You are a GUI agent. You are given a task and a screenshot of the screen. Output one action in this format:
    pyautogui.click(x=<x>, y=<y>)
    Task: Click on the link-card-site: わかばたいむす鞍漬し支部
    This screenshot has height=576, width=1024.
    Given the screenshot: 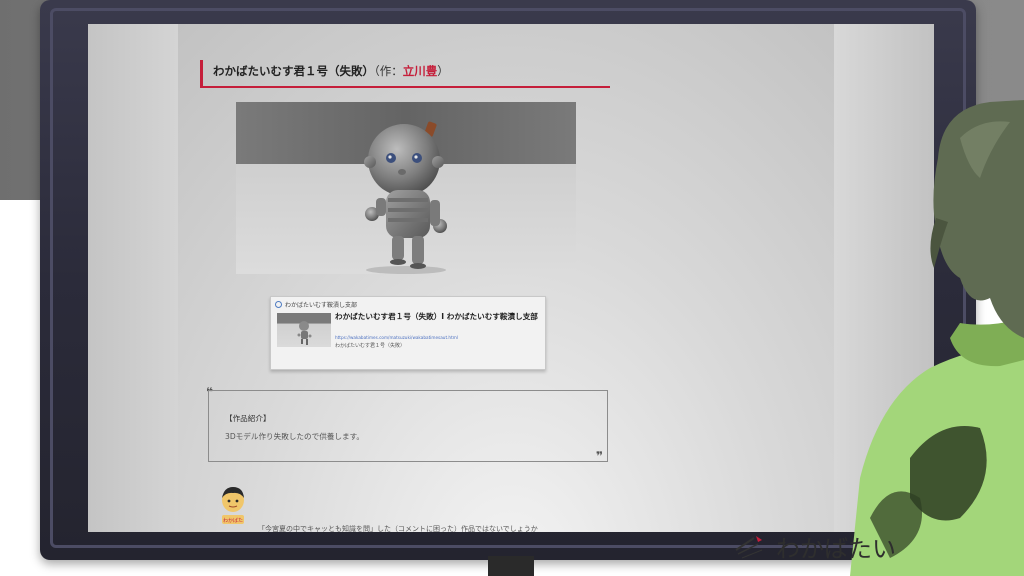 What is the action you would take?
    pyautogui.click(x=316, y=304)
    